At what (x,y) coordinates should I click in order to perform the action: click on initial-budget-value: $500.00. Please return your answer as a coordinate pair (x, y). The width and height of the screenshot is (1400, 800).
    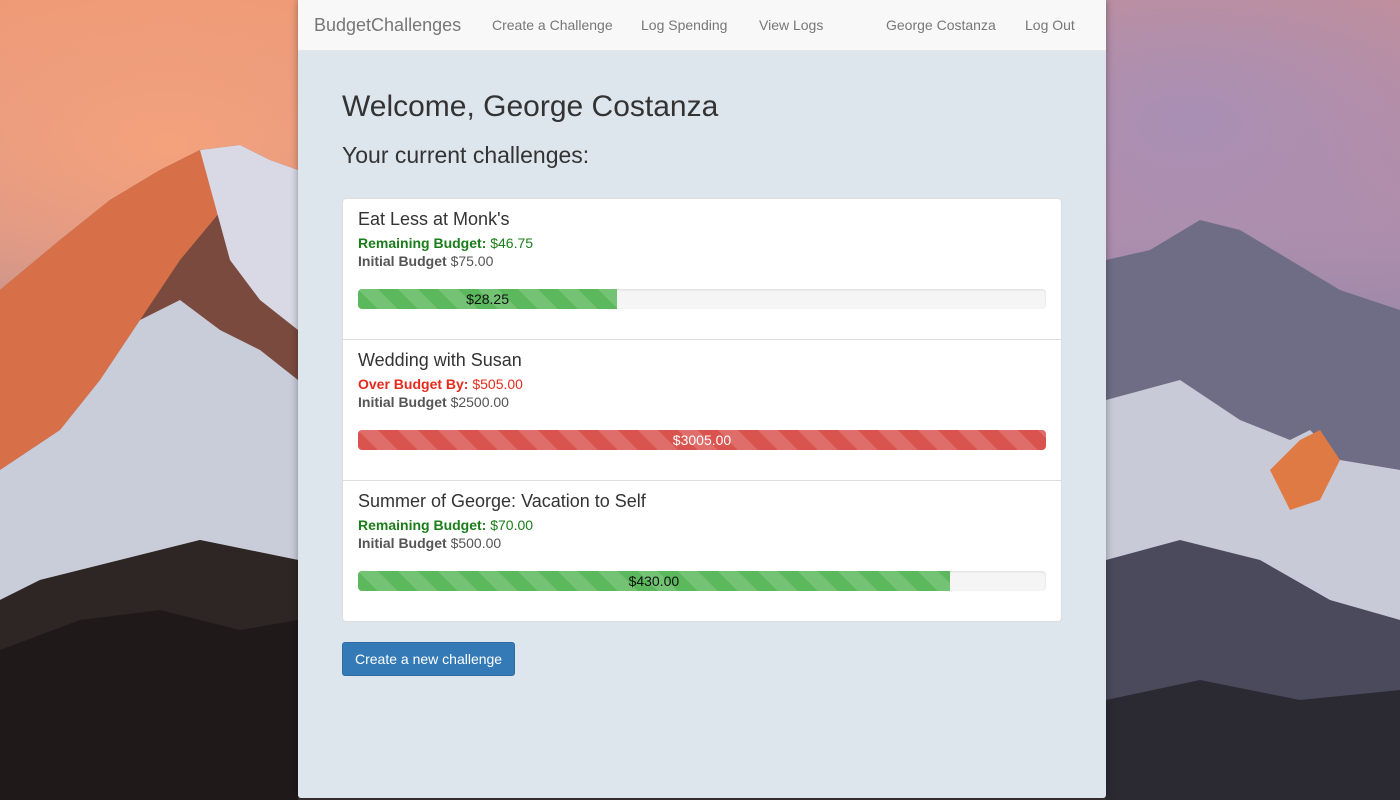
    Looking at the image, I should click on (476, 543).